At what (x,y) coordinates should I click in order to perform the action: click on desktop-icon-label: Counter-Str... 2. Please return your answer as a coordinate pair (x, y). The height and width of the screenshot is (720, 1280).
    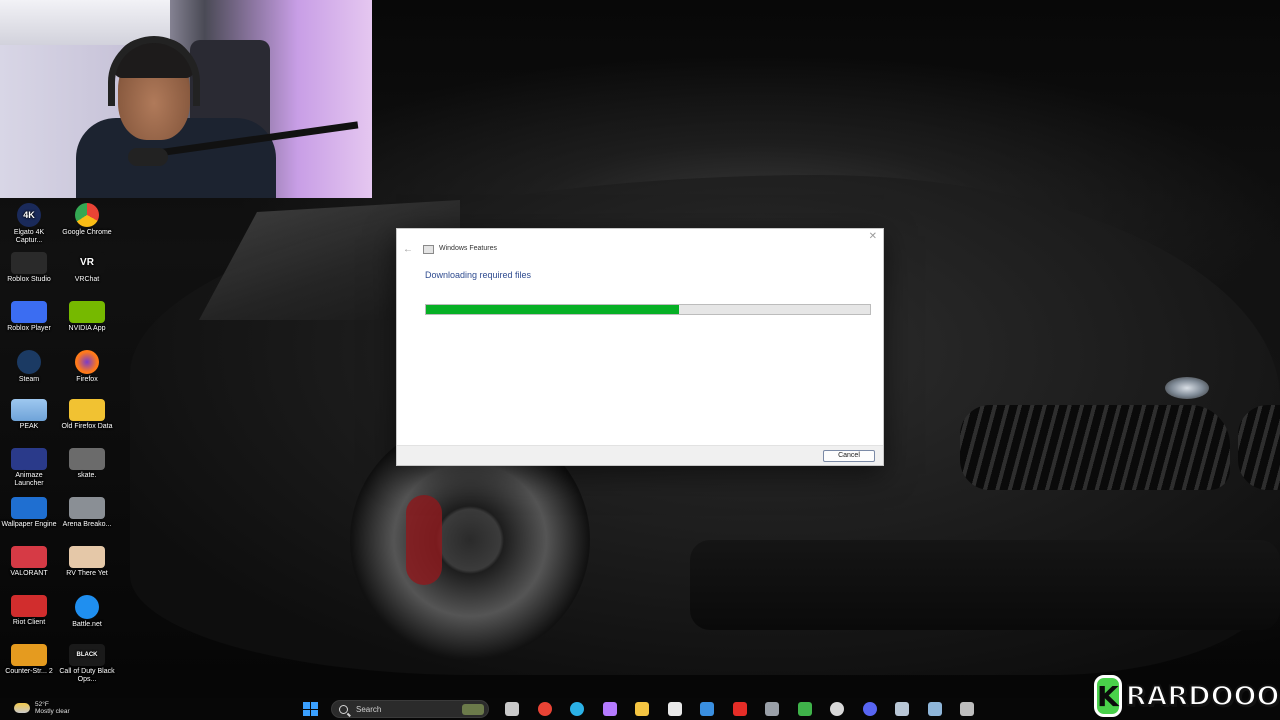
    Looking at the image, I should click on (29, 671).